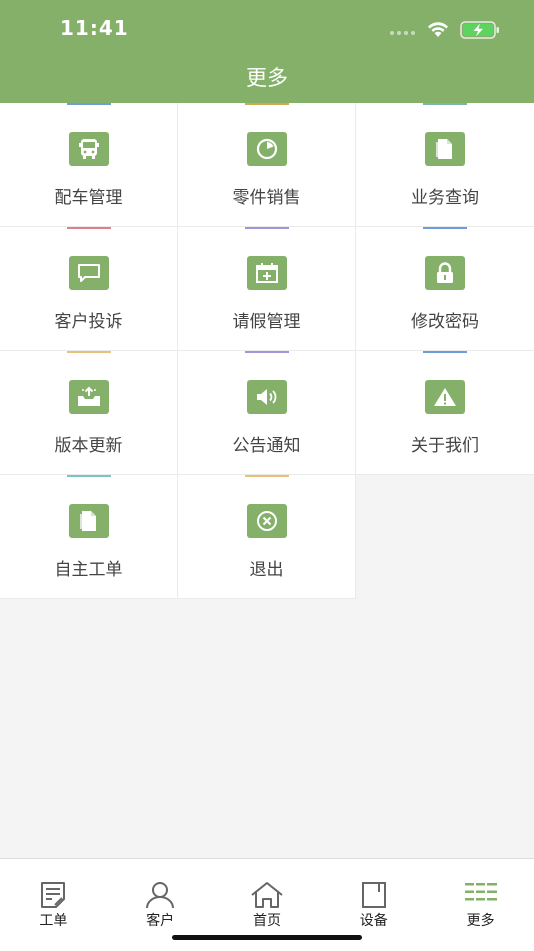 This screenshot has height=951, width=534. I want to click on grid-item-announcements: 公告通知, so click(267, 413).